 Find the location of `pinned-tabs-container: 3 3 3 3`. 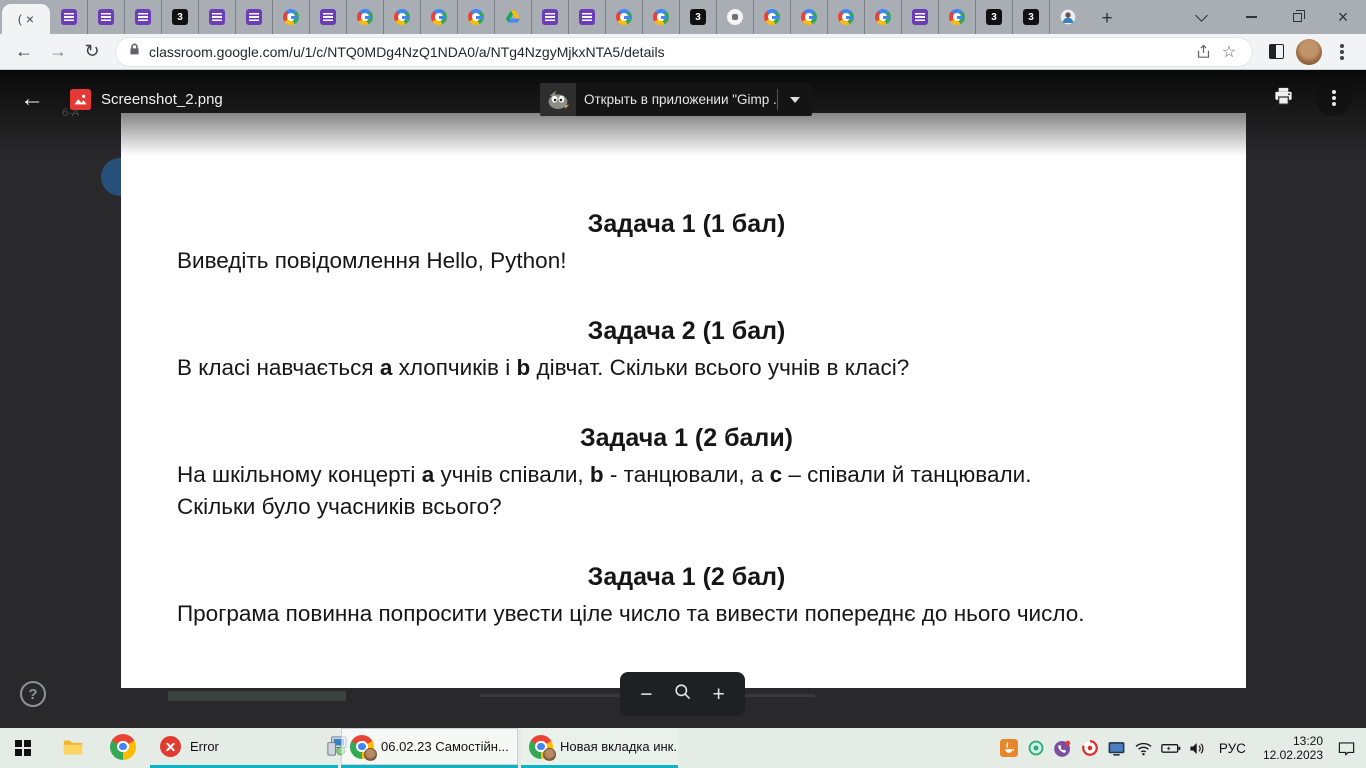

pinned-tabs-container: 3 3 3 3 is located at coordinates (568, 17).